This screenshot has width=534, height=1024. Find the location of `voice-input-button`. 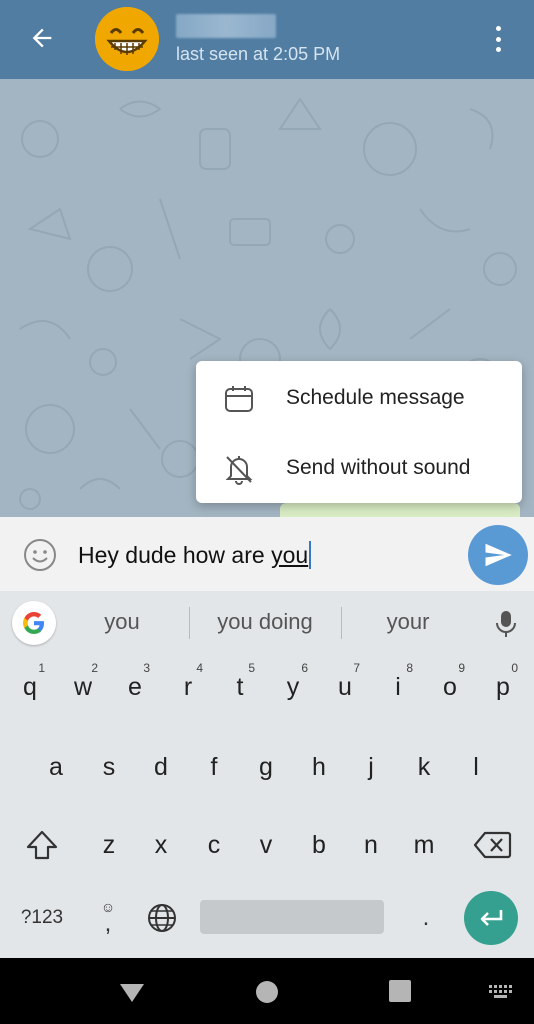

voice-input-button is located at coordinates (506, 623).